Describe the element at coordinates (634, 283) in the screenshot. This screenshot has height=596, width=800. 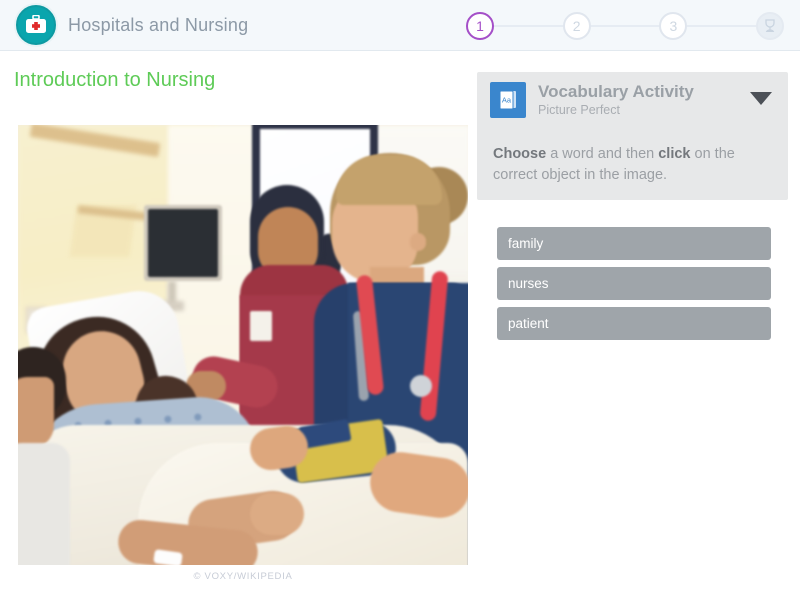
I see `word-option-nurses: nurses` at that location.